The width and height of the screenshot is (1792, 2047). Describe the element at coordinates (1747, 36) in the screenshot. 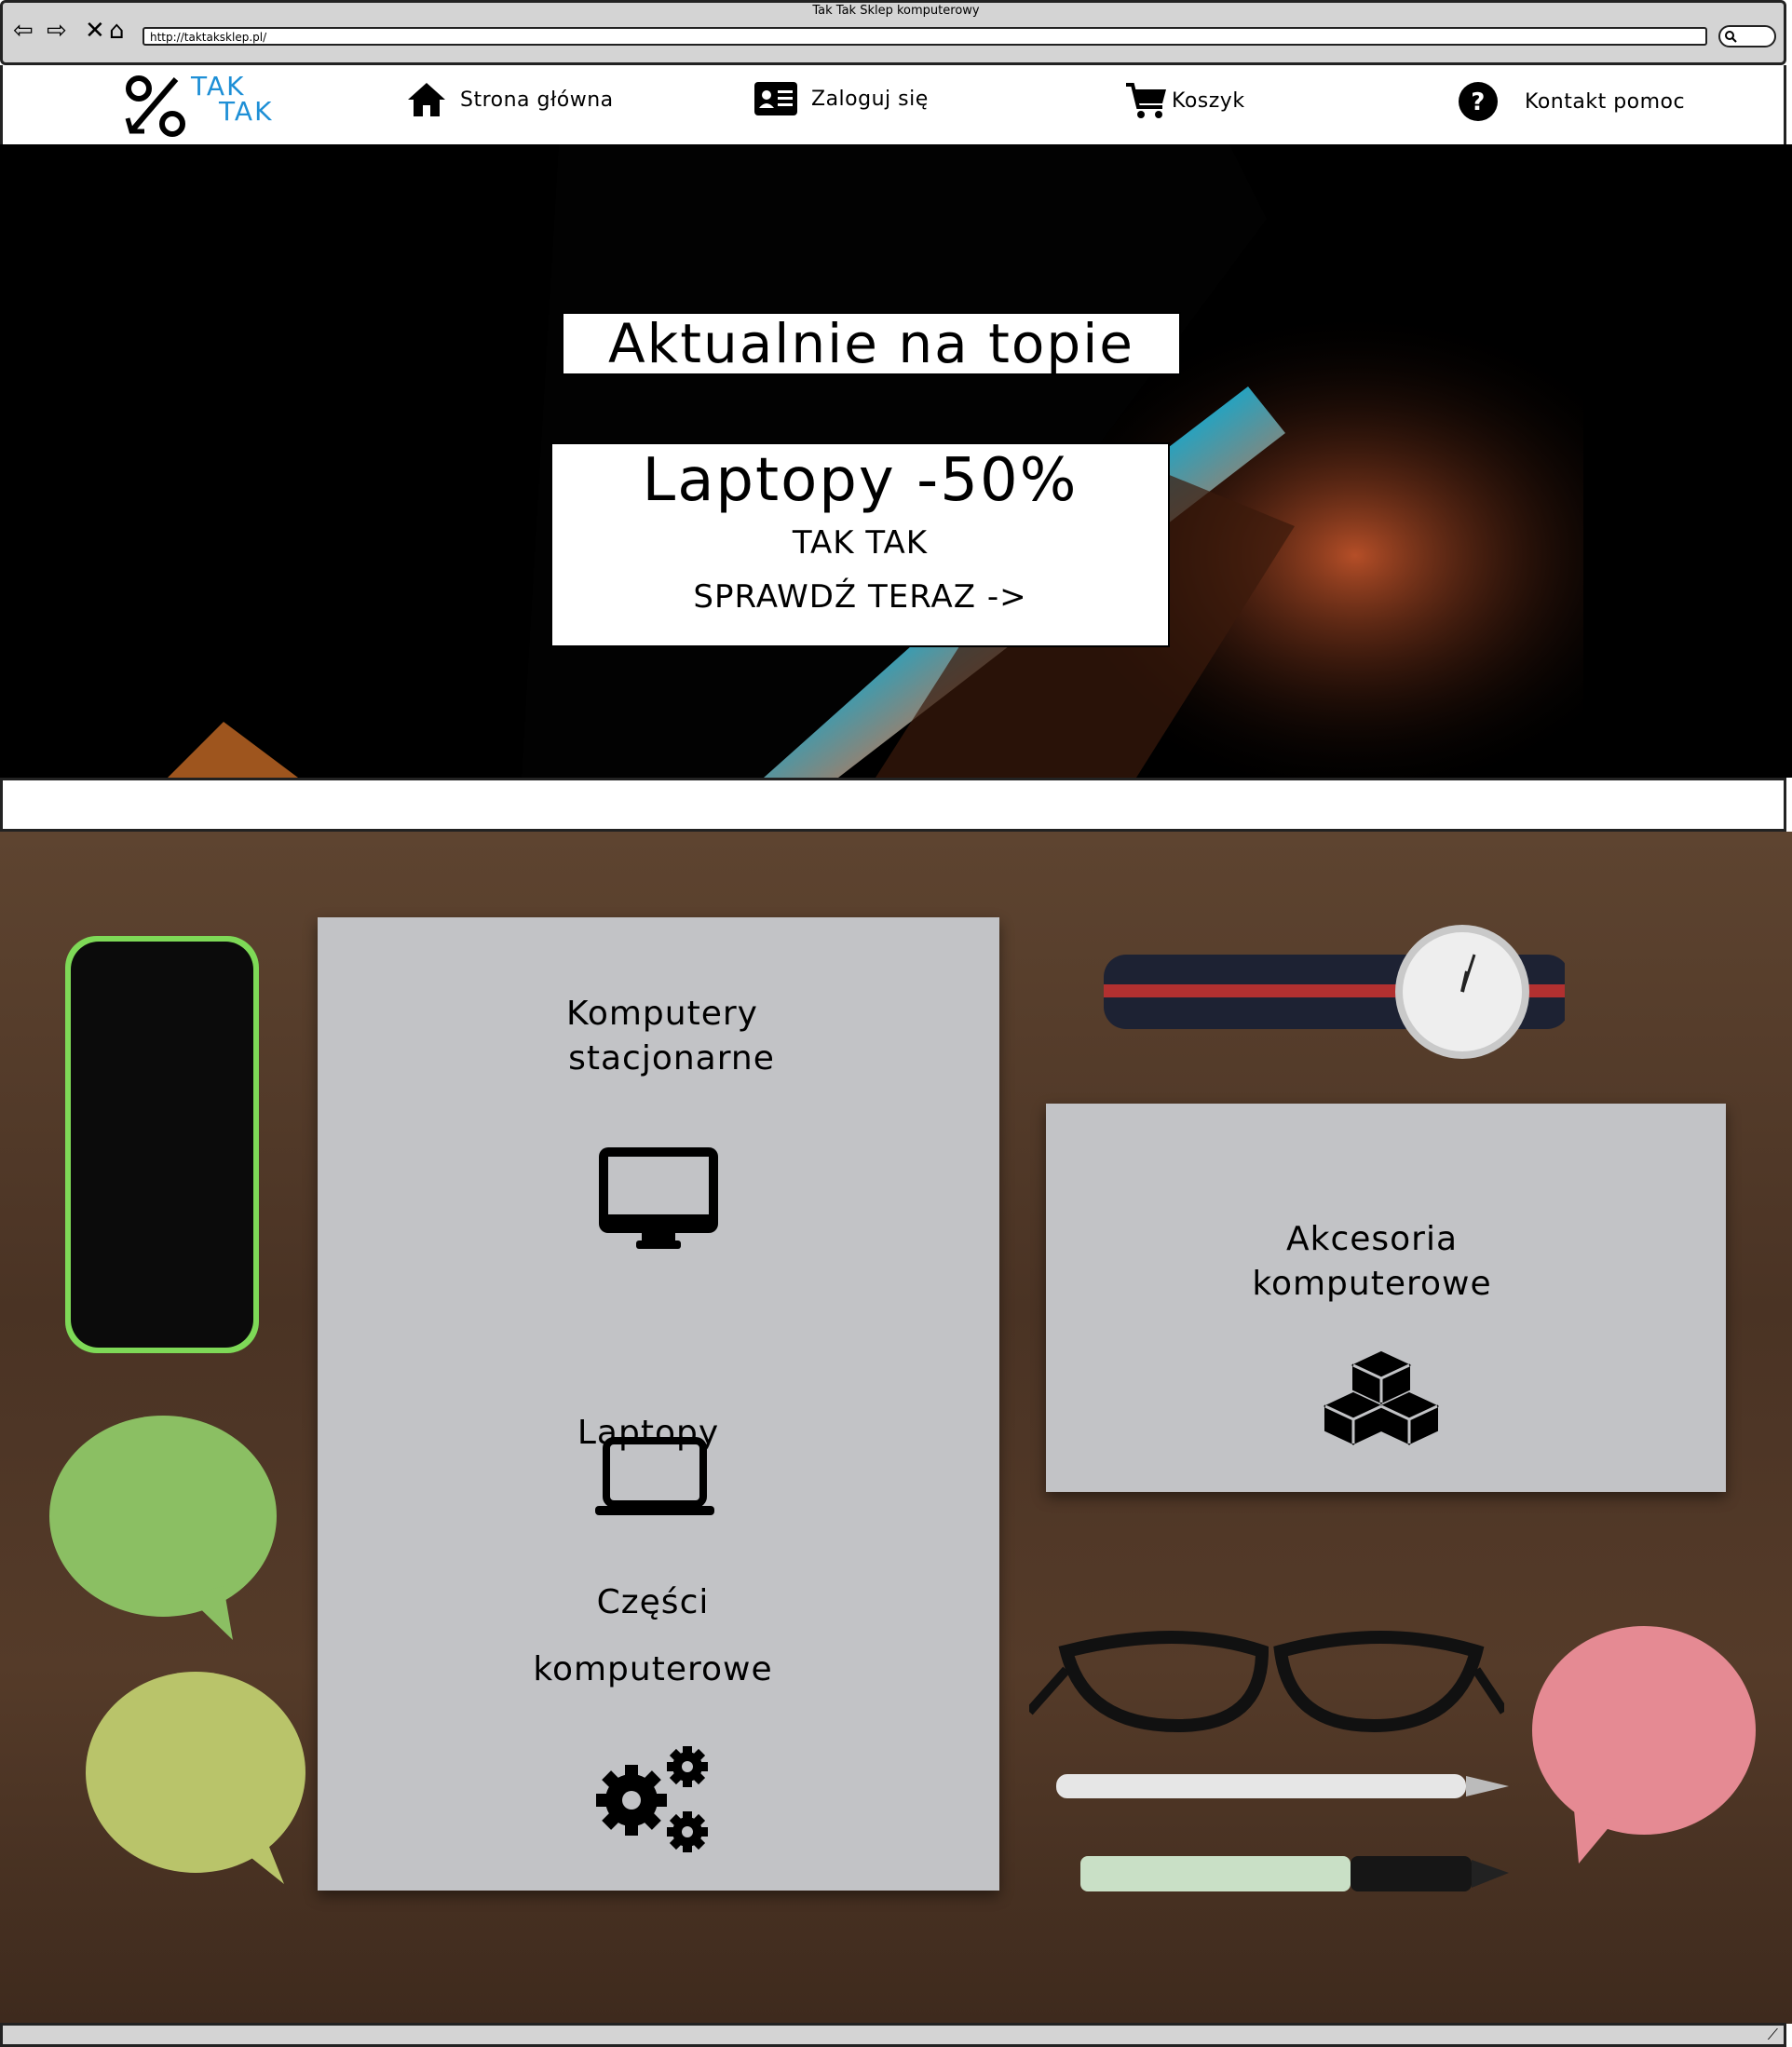

I see `browser-search` at that location.